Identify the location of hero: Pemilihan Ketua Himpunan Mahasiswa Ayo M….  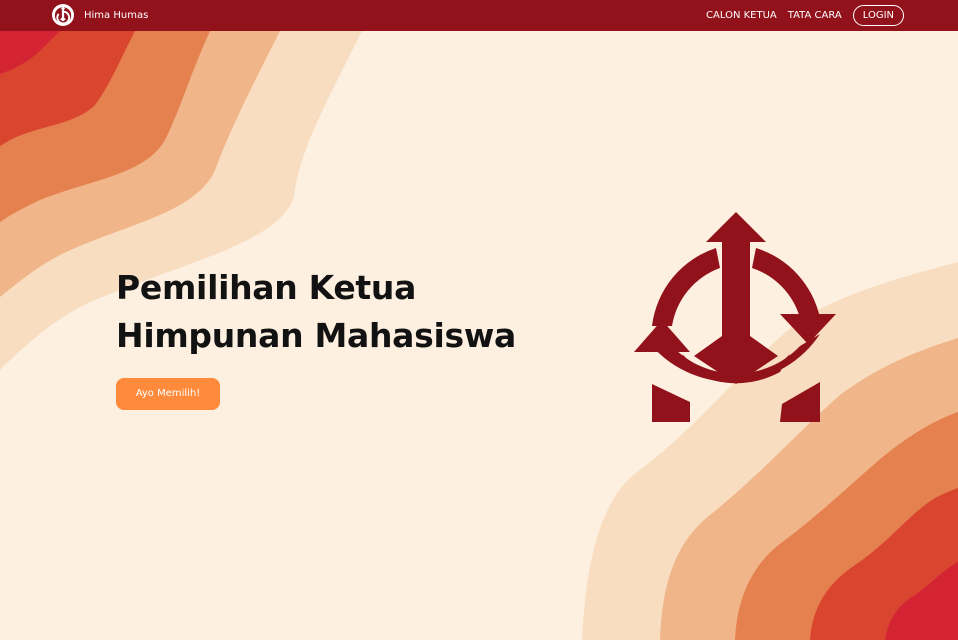
(316, 337).